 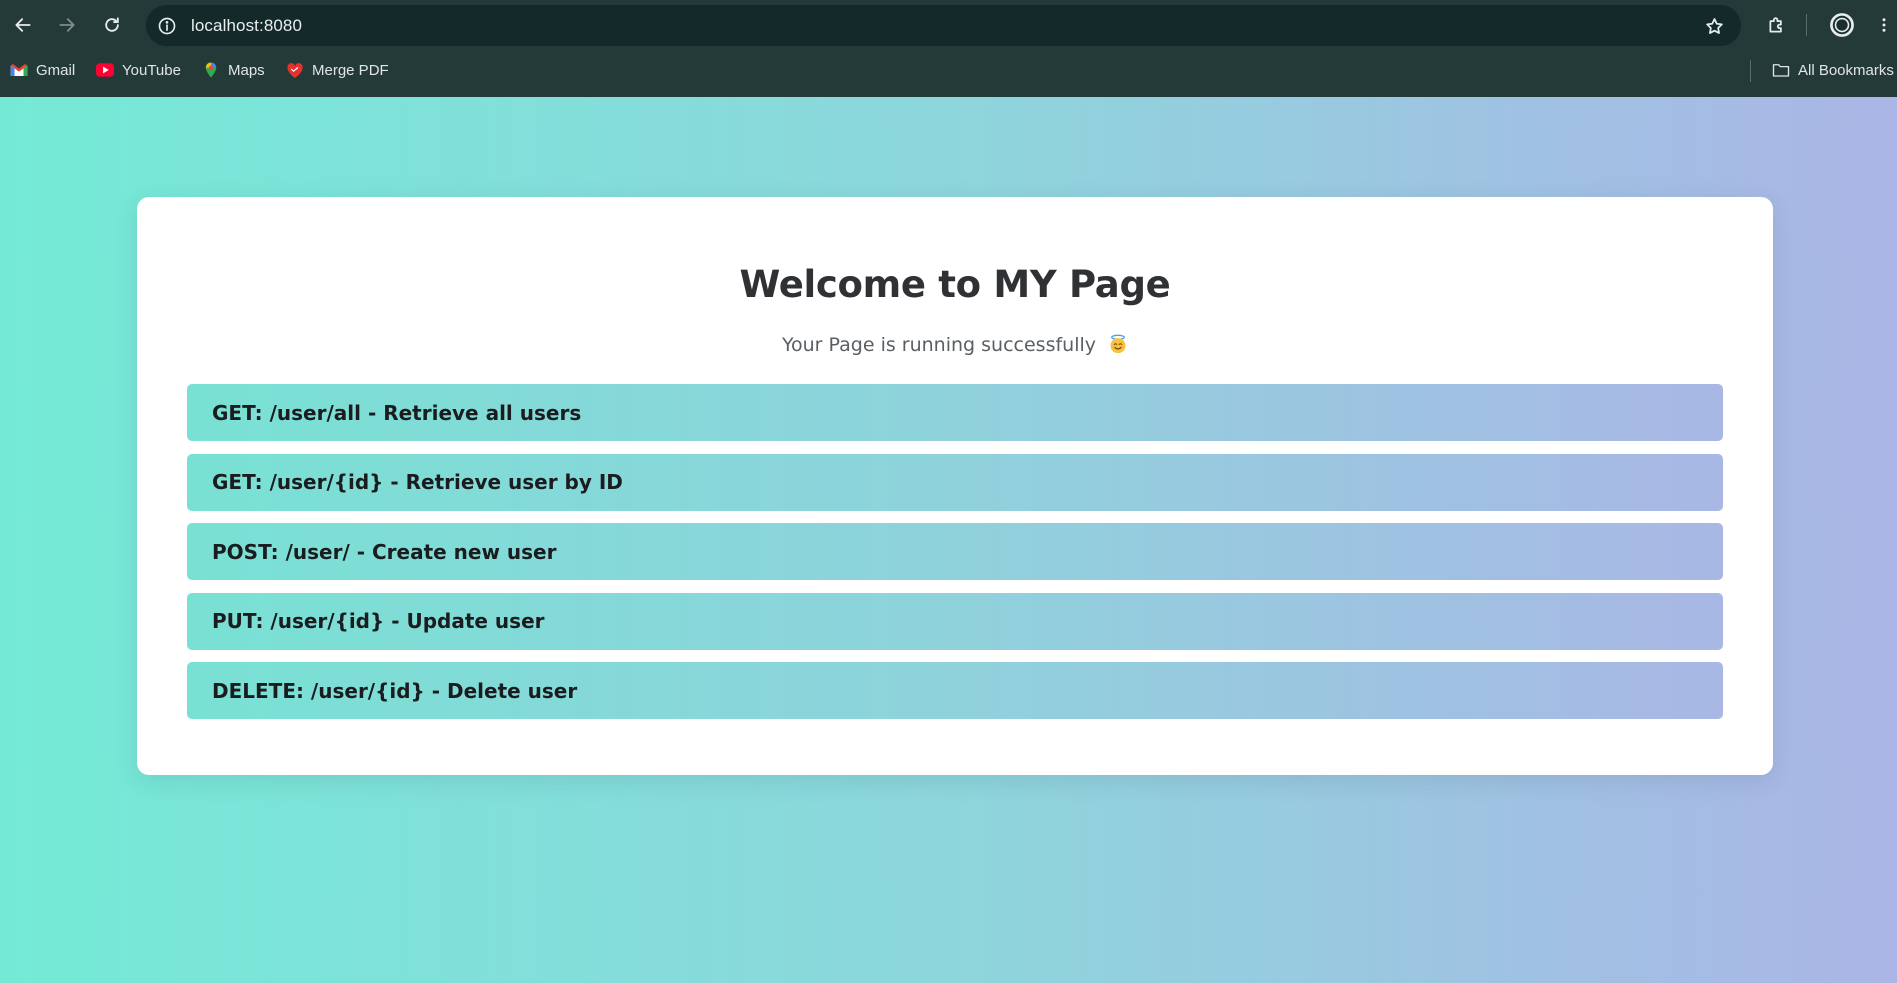 What do you see at coordinates (19, 70) in the screenshot?
I see `gmail-icon` at bounding box center [19, 70].